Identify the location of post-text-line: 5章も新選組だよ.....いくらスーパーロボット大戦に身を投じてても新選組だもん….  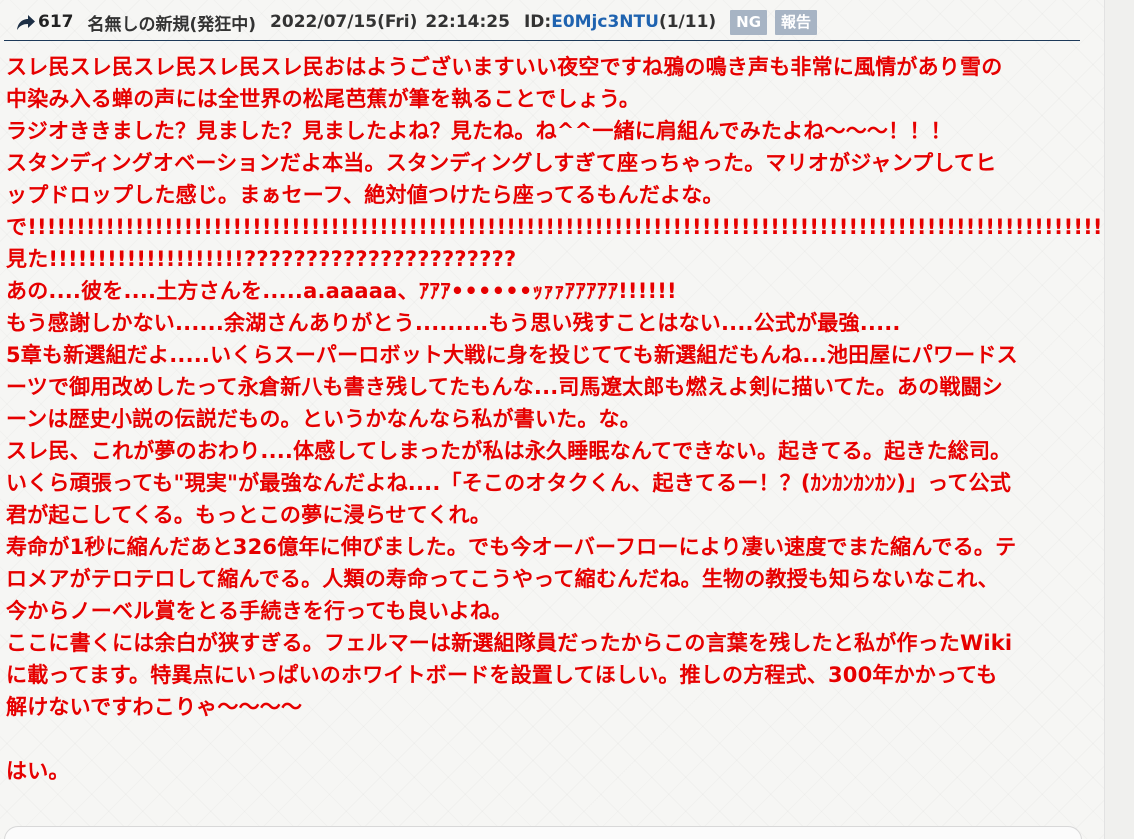
(512, 355).